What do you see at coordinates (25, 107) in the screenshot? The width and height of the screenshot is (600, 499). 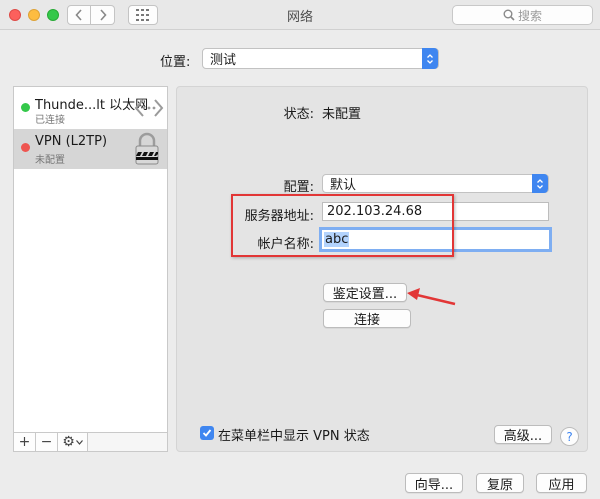 I see `connected-status-dot` at bounding box center [25, 107].